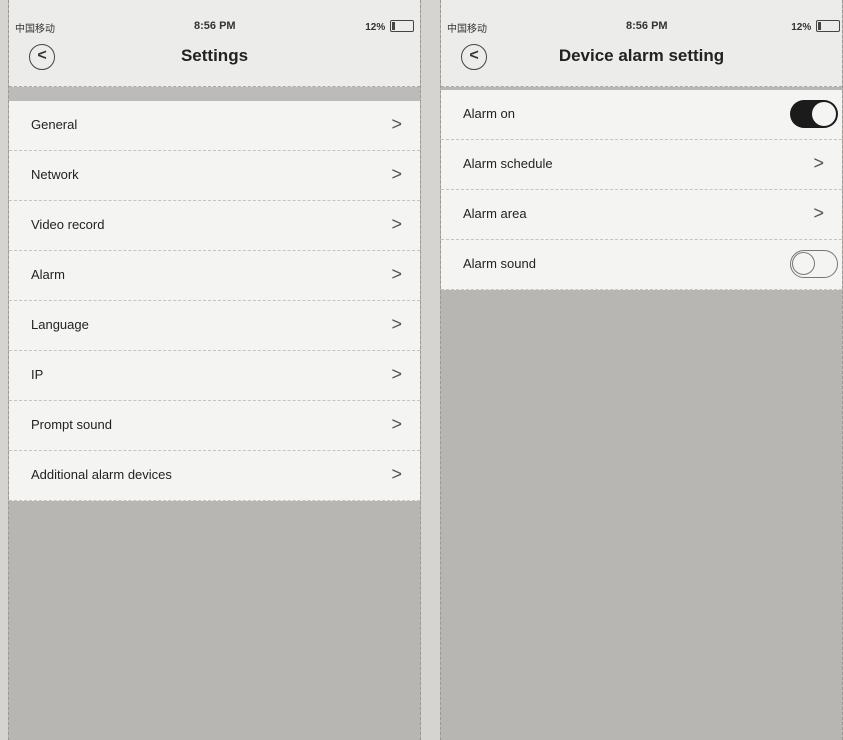 This screenshot has height=740, width=843. Describe the element at coordinates (68, 224) in the screenshot. I see `list-item-label: Video record` at that location.